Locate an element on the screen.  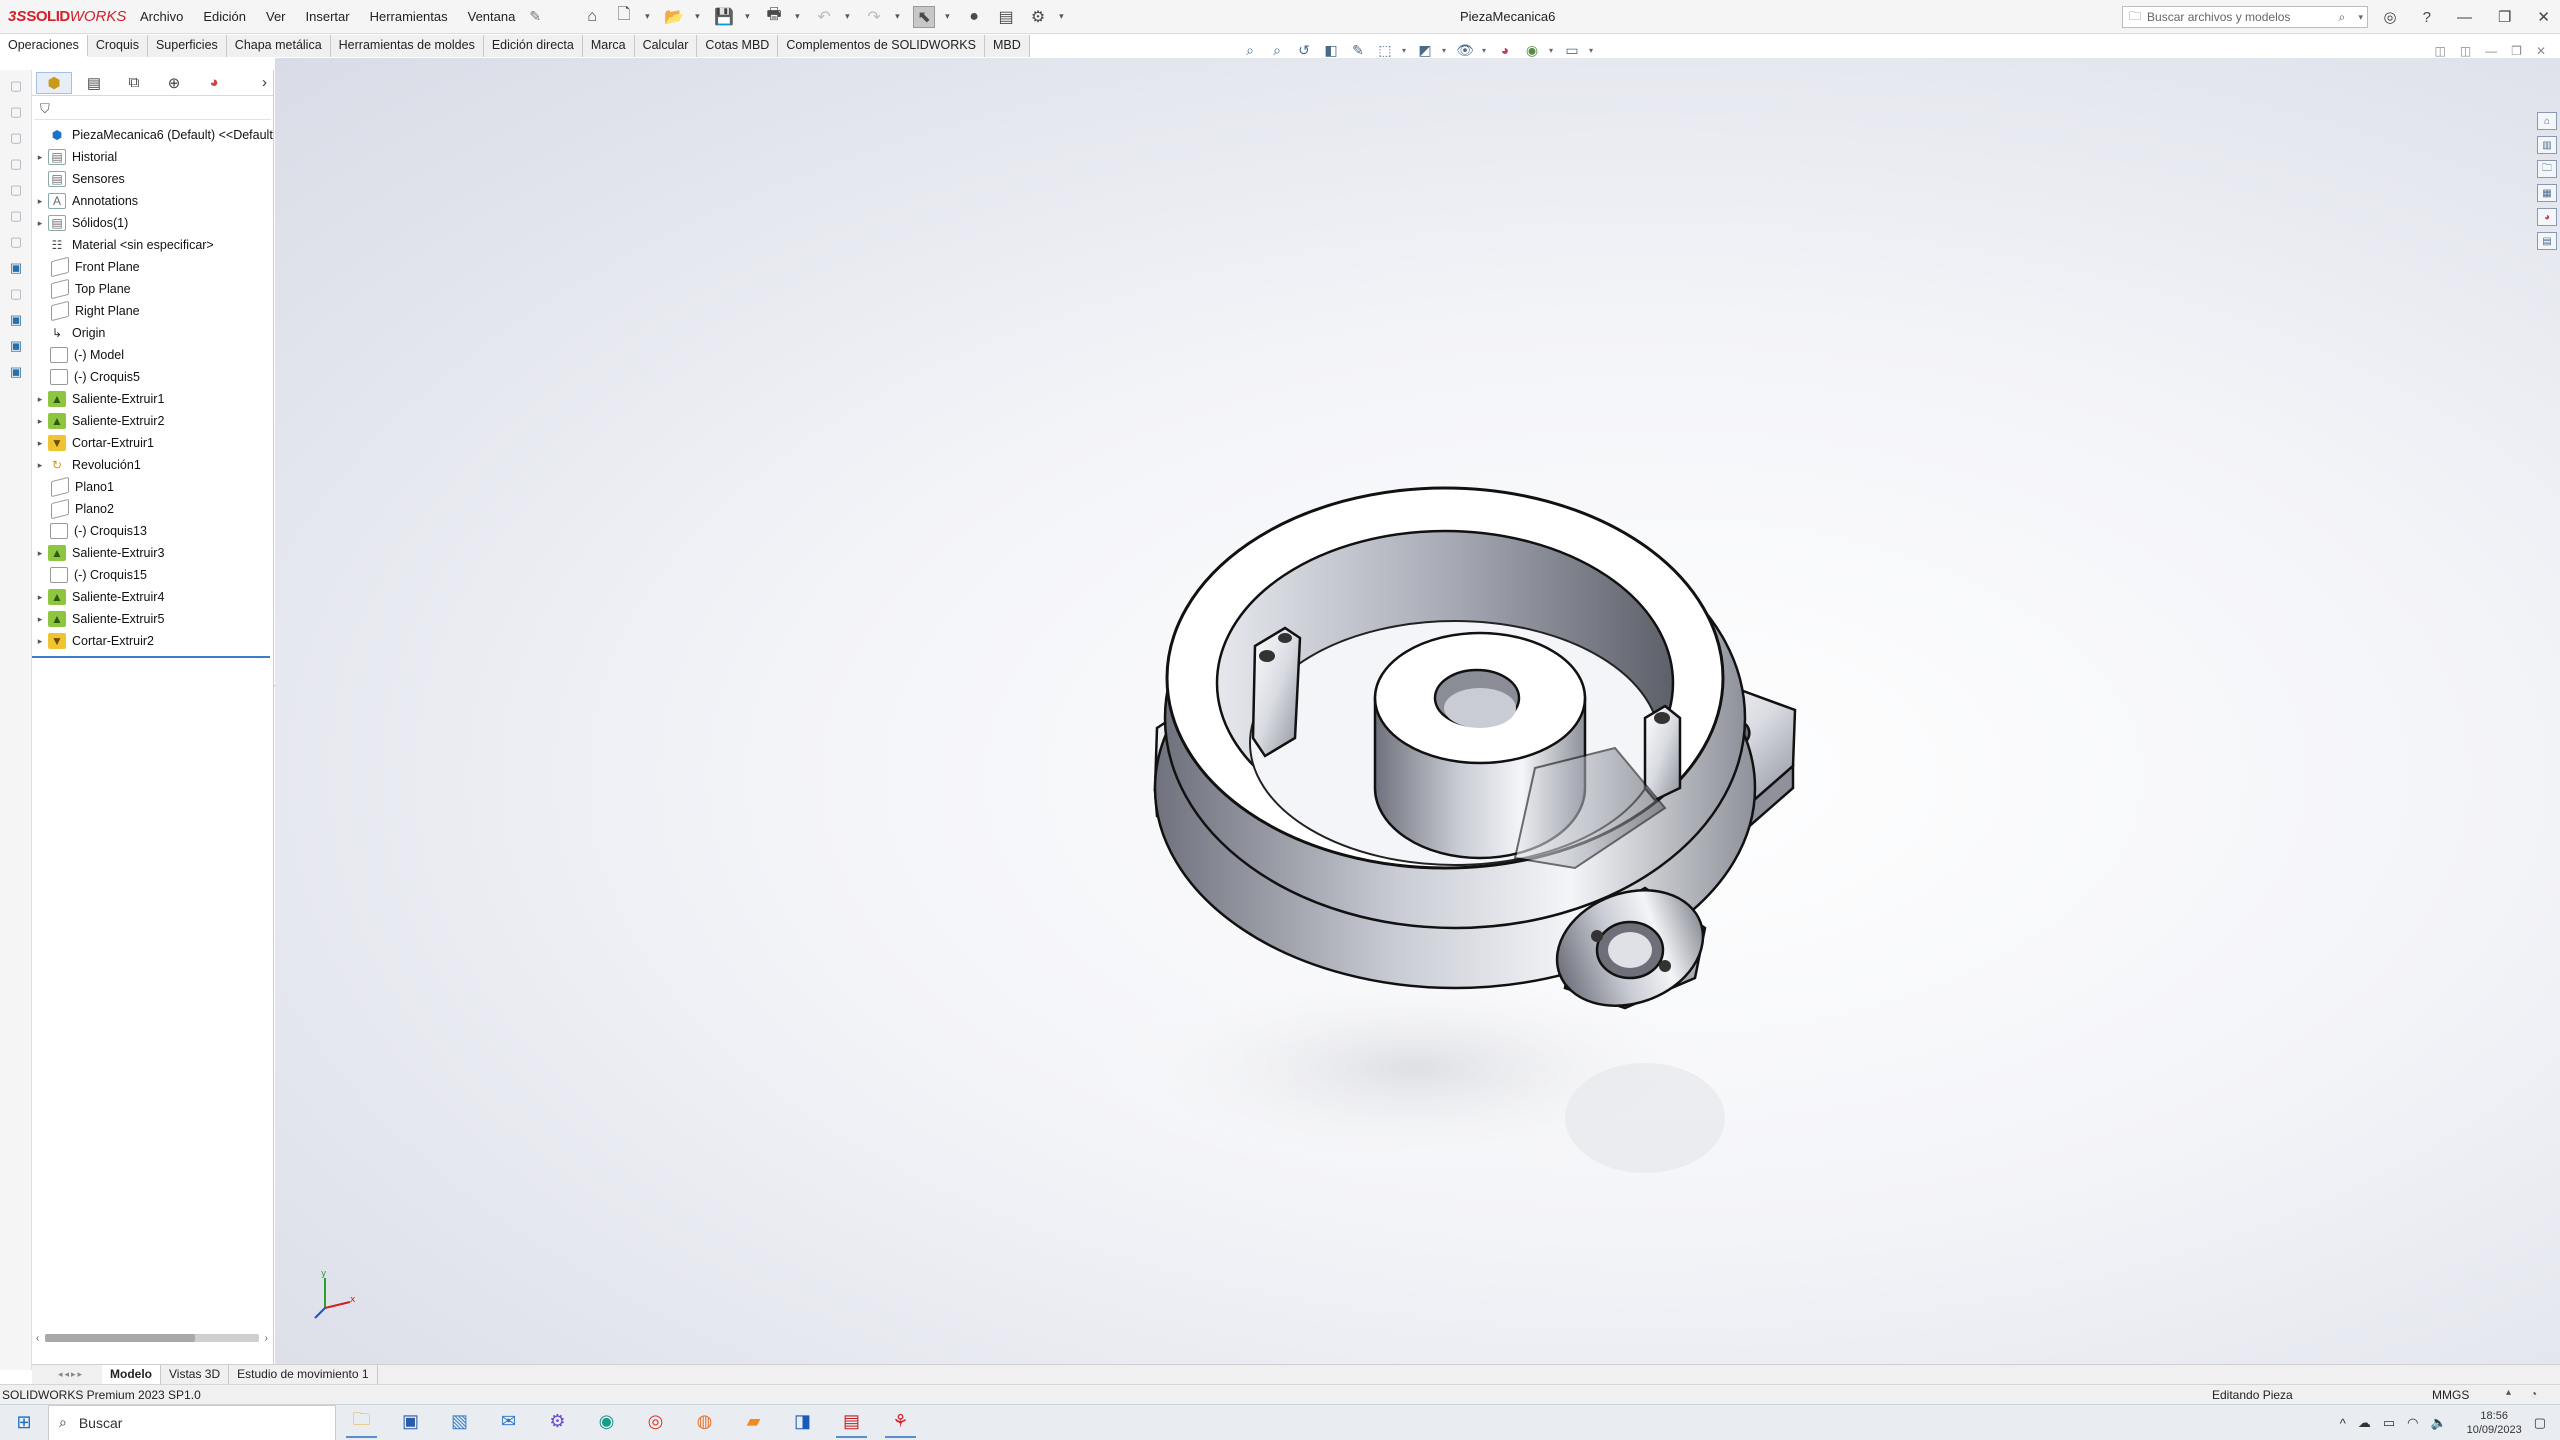
doc-minimize-icon: — is located at coordinates (2491, 51).